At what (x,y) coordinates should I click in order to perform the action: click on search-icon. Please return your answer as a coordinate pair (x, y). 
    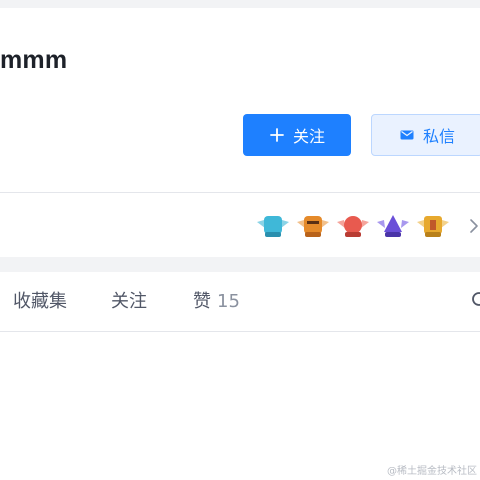
    Looking at the image, I should click on (475, 300).